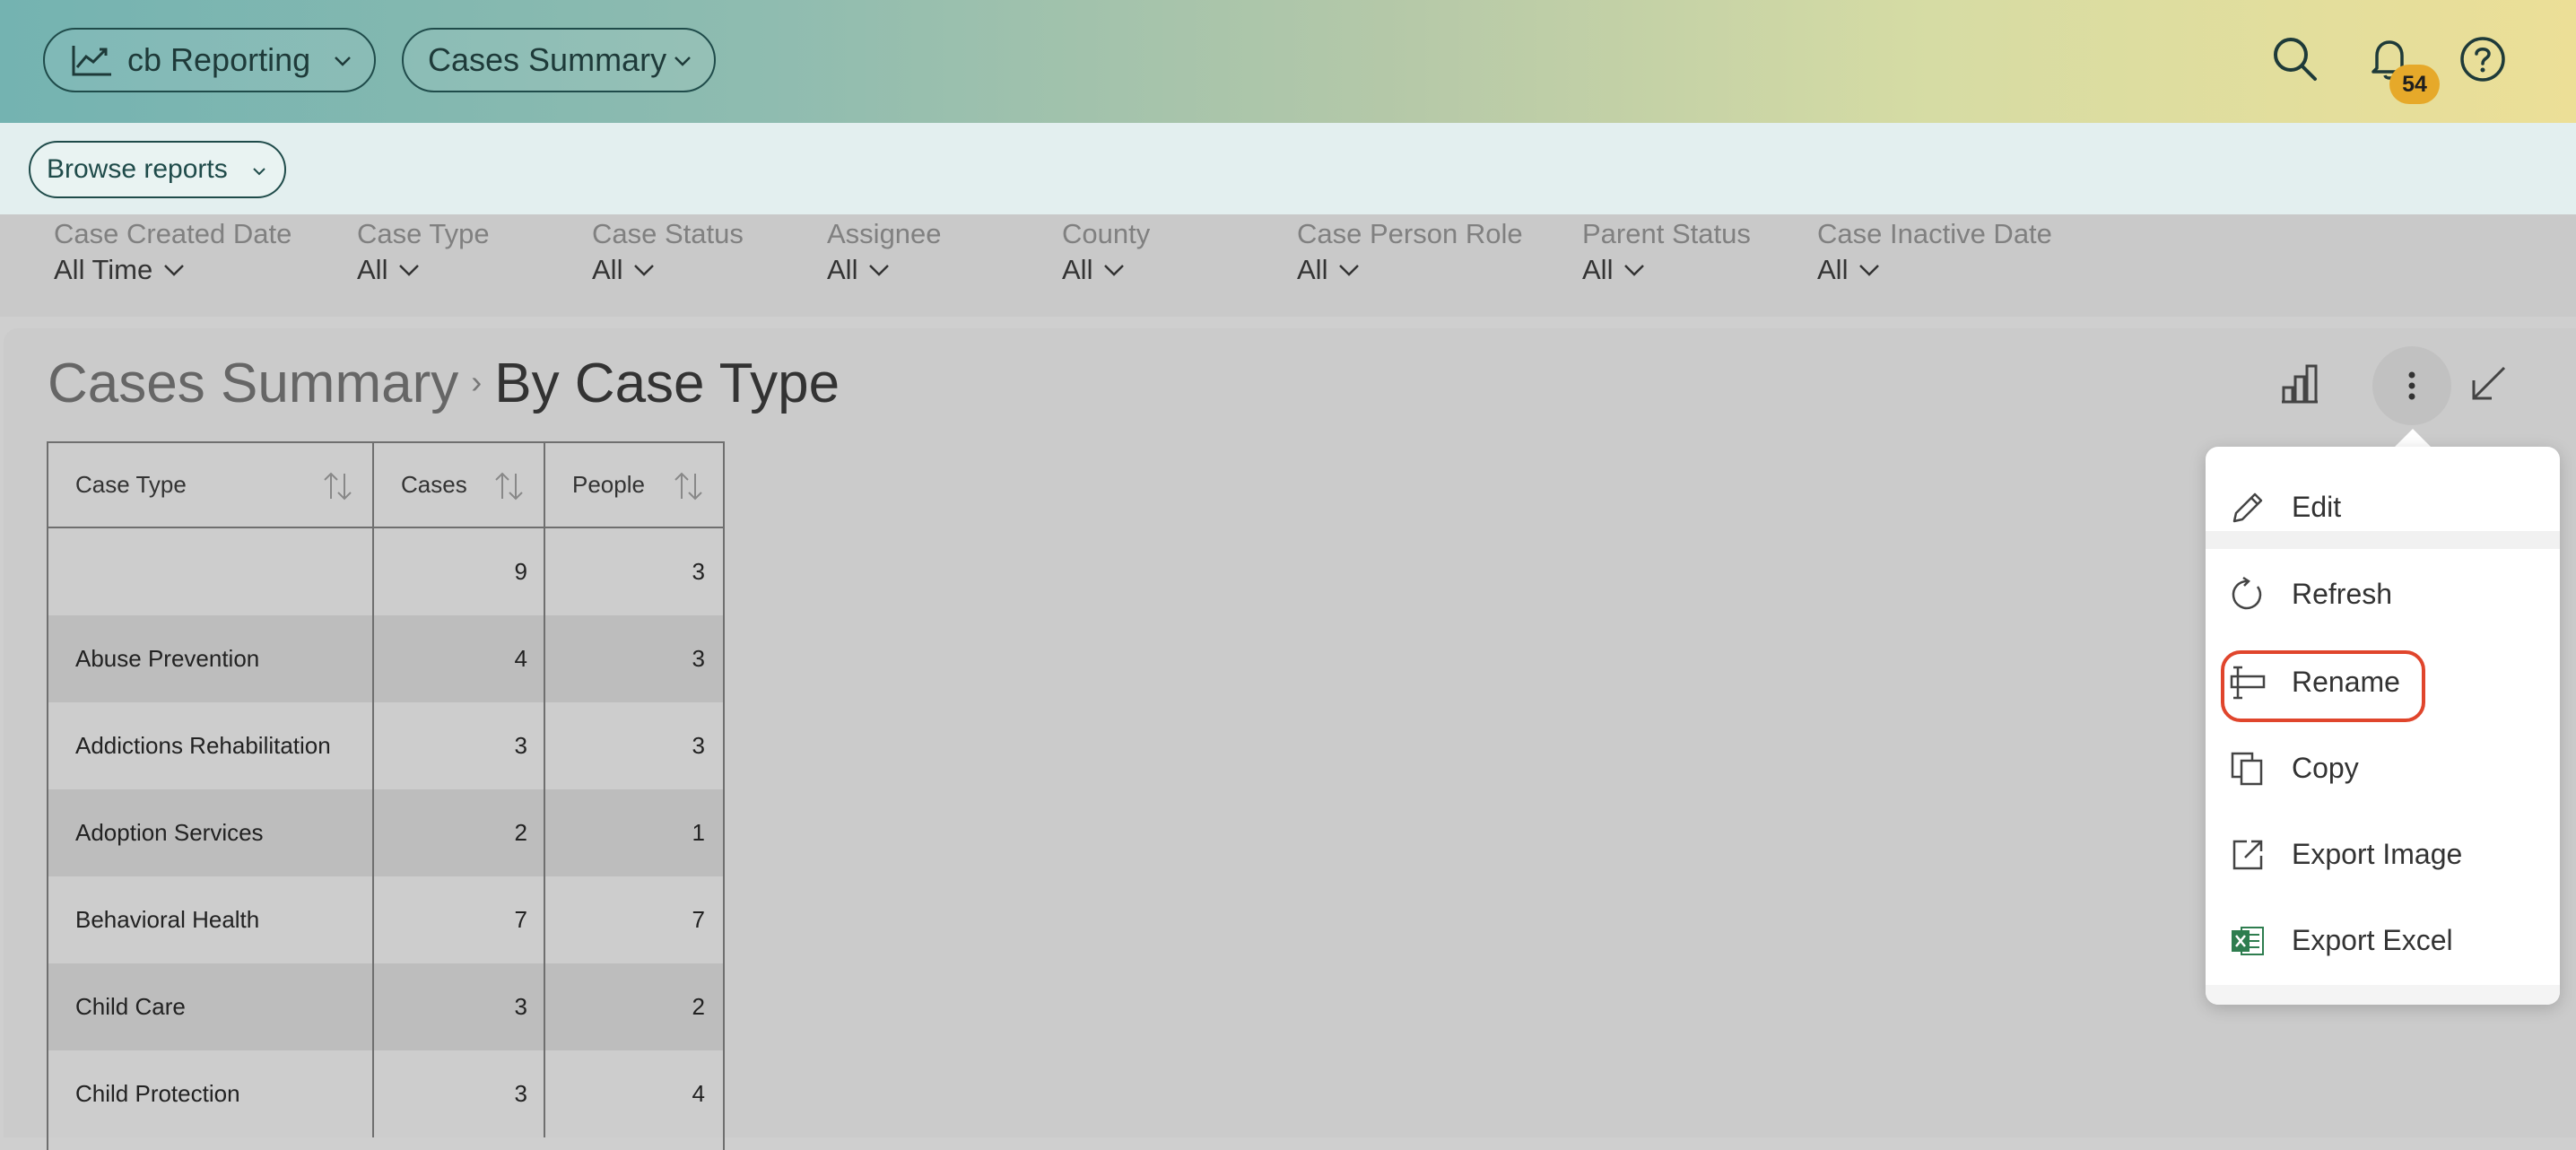 This screenshot has height=1150, width=2576. Describe the element at coordinates (253, 383) in the screenshot. I see `breadcrumb-parent: Cases Summary` at that location.